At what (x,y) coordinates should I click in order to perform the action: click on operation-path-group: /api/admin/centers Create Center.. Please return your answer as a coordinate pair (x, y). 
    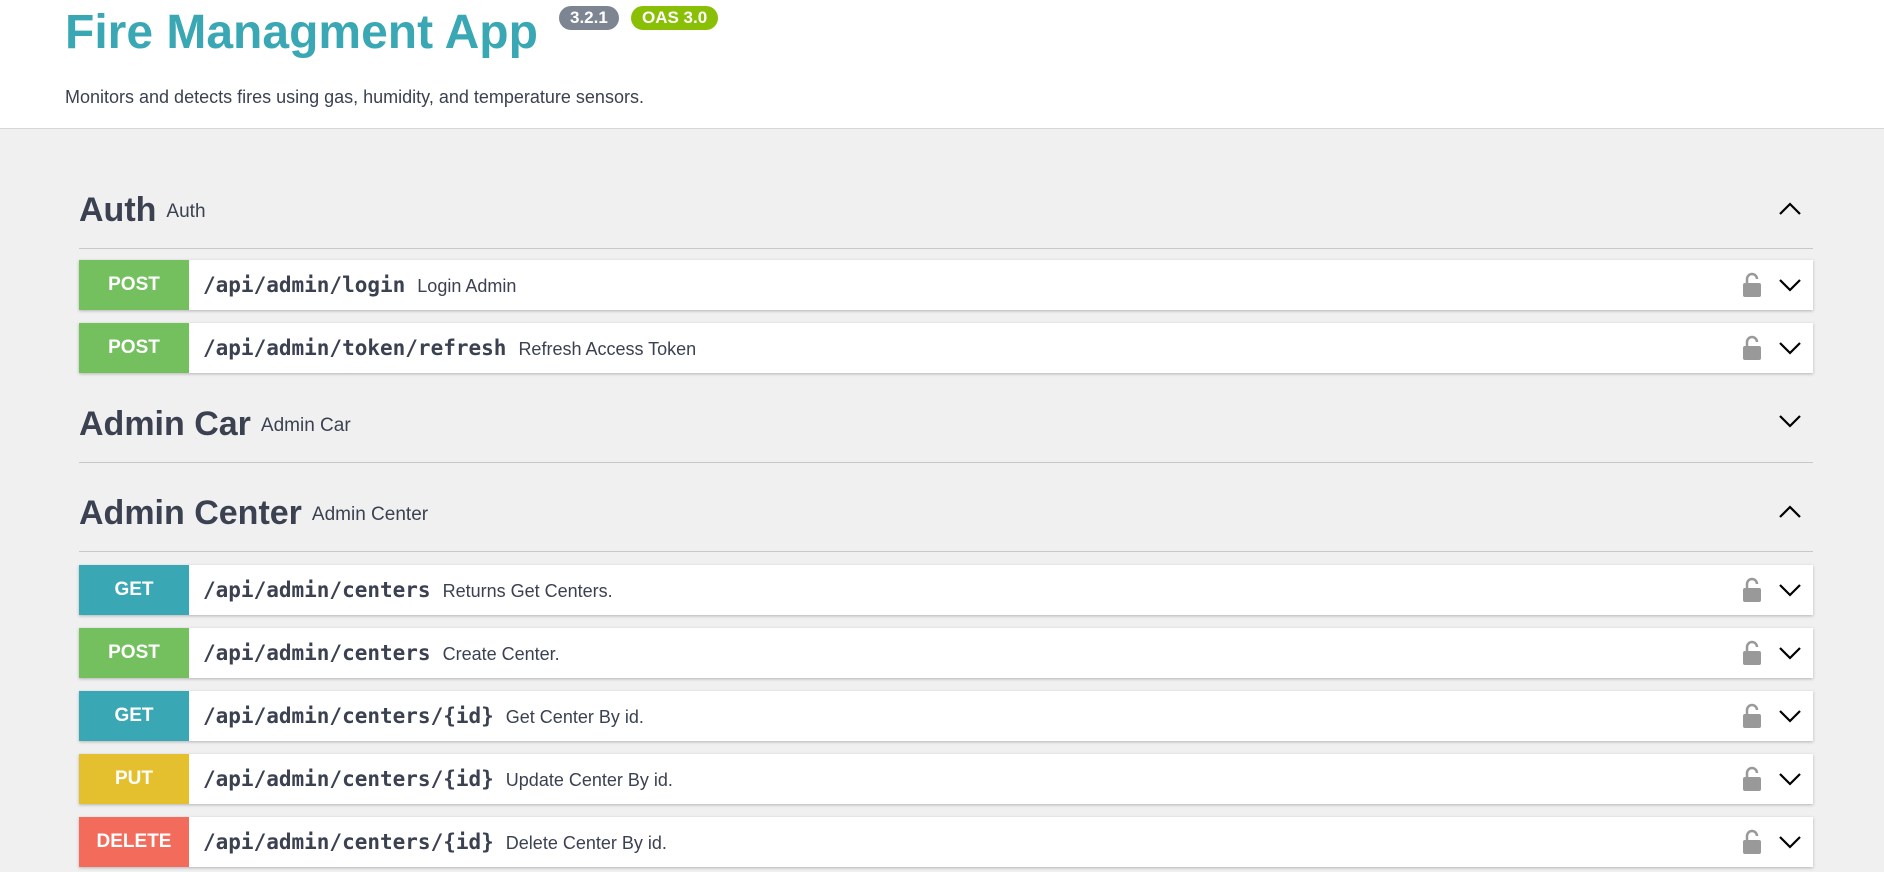
    Looking at the image, I should click on (381, 653).